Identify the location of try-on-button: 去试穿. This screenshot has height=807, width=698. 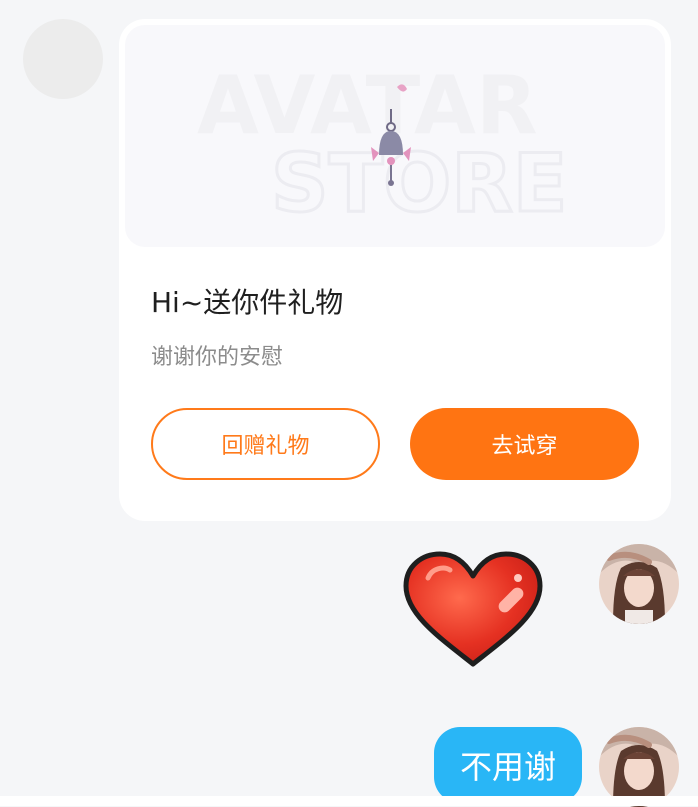
(524, 444).